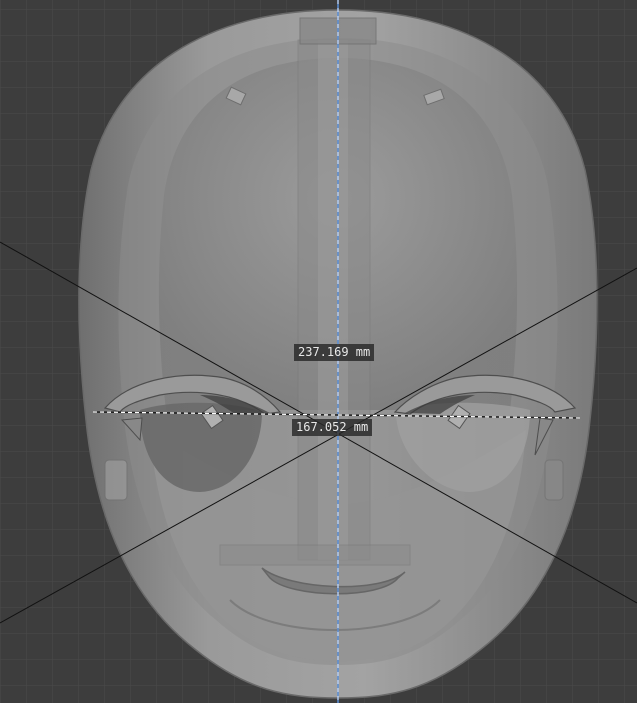  What do you see at coordinates (333, 300) in the screenshot?
I see `center-support-inner` at bounding box center [333, 300].